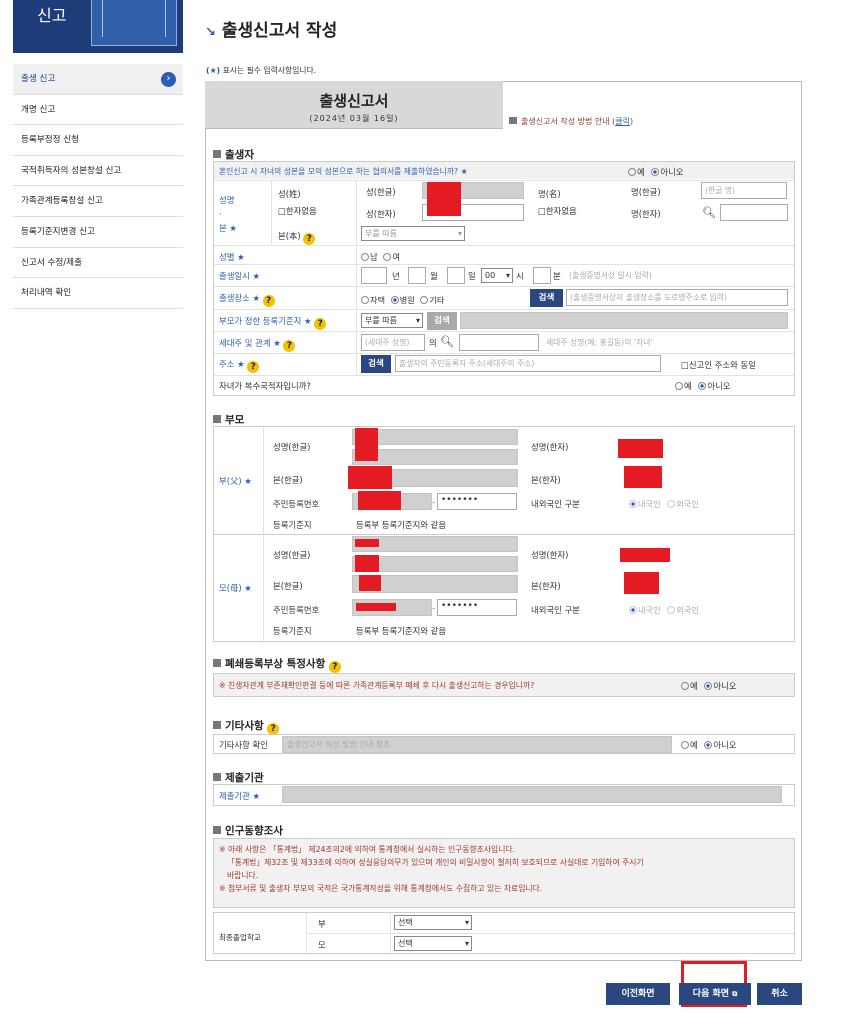 Image resolution: width=866 pixels, height=1024 pixels. Describe the element at coordinates (265, 321) in the screenshot. I see `regbase-label-text: 부모가 정한 등록기준지 ★` at that location.